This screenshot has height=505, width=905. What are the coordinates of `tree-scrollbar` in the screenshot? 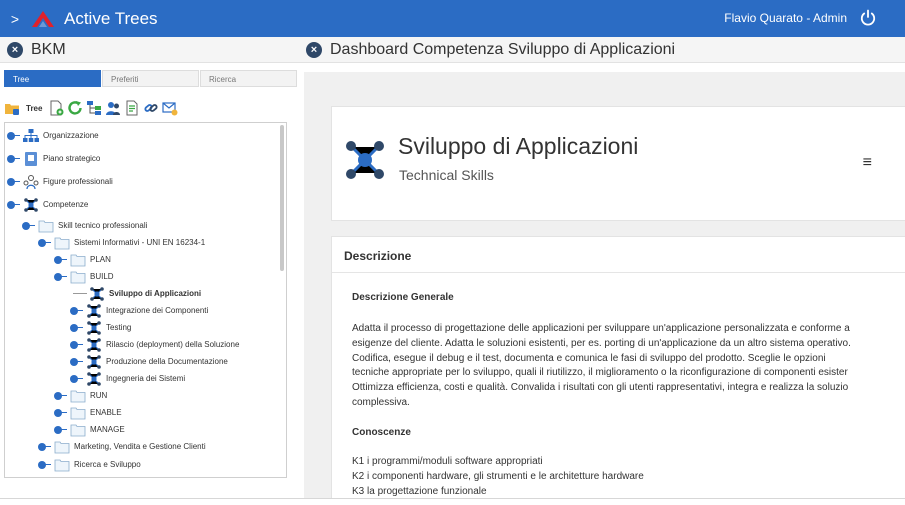 It's located at (282, 198).